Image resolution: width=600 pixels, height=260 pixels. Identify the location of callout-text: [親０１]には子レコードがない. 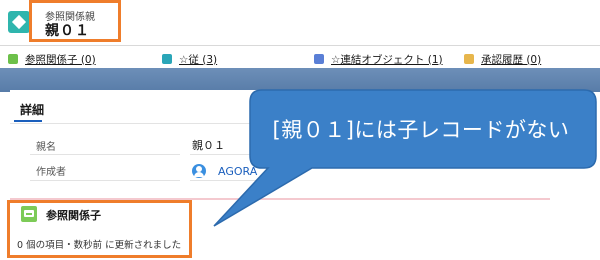
(421, 130).